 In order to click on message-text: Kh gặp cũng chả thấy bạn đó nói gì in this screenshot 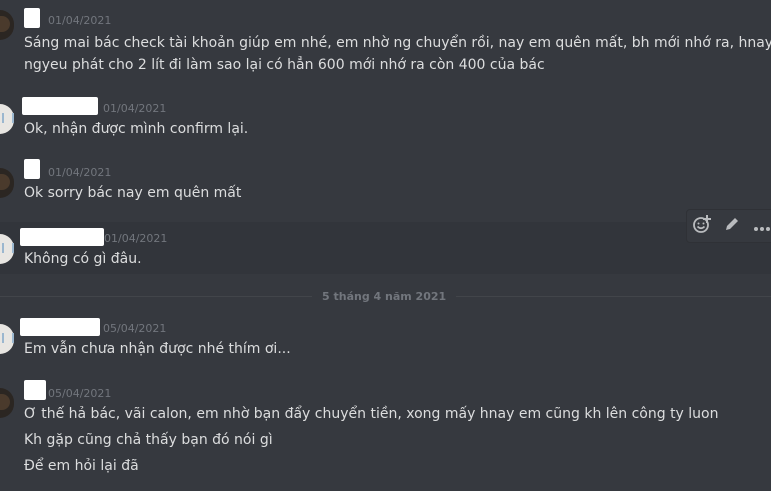, I will do `click(148, 440)`.